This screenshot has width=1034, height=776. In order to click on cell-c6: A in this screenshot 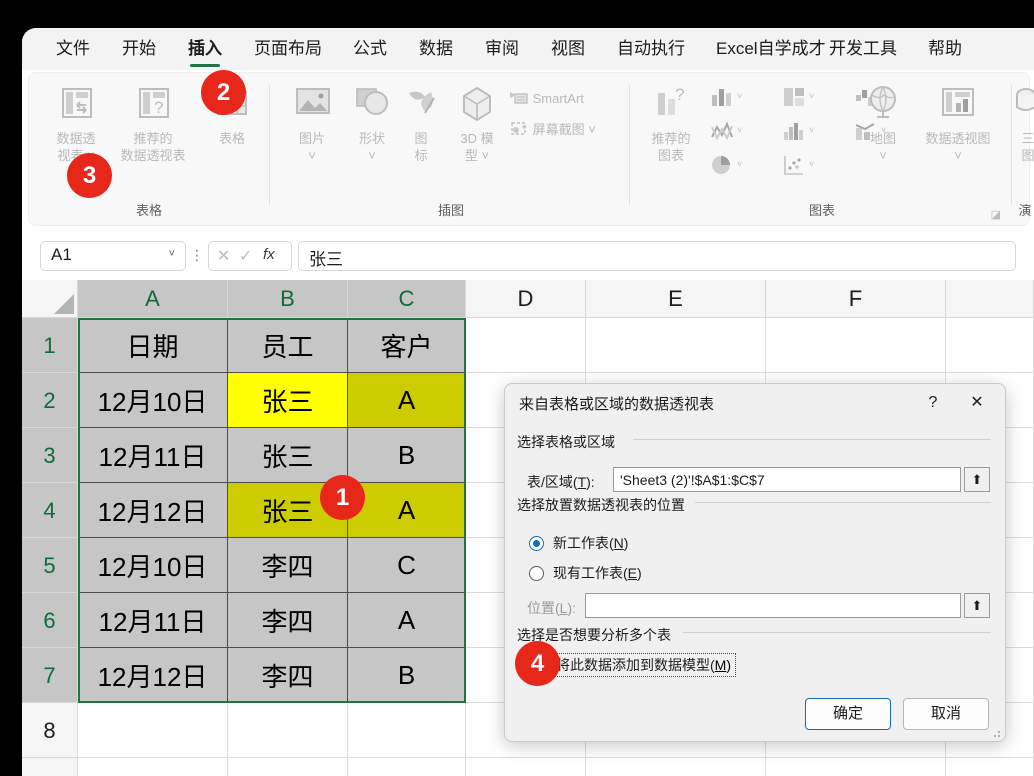, I will do `click(407, 620)`.